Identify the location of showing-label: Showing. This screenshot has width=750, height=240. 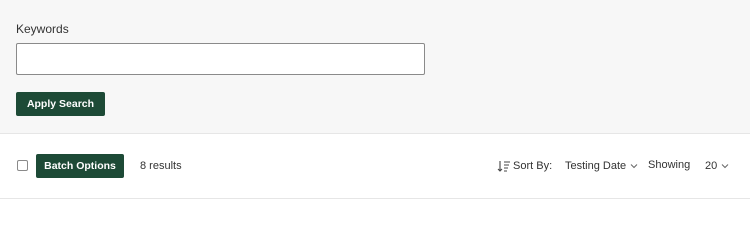
(669, 165).